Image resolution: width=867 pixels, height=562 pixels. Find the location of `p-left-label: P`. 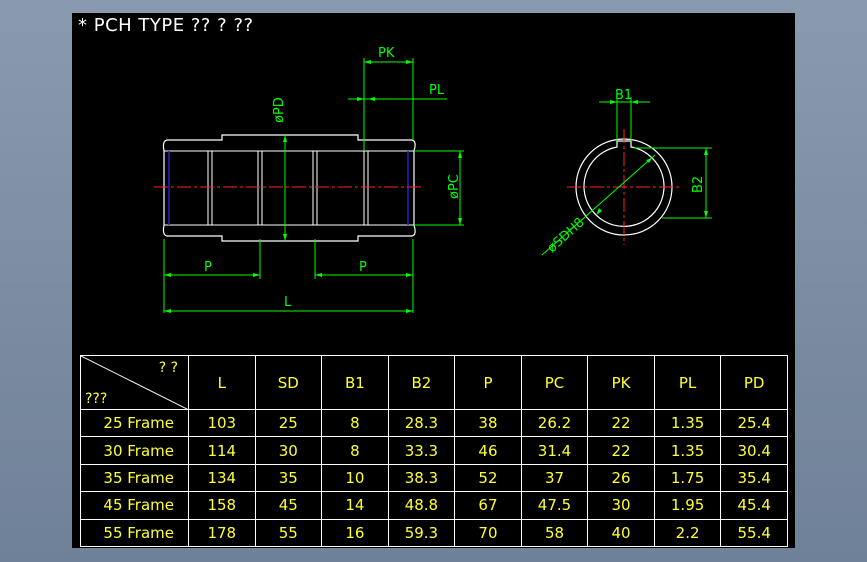

p-left-label: P is located at coordinates (208, 267).